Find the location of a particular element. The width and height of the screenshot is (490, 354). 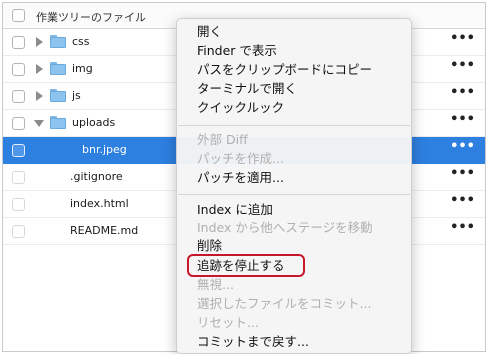

file-name: README.md is located at coordinates (104, 230).